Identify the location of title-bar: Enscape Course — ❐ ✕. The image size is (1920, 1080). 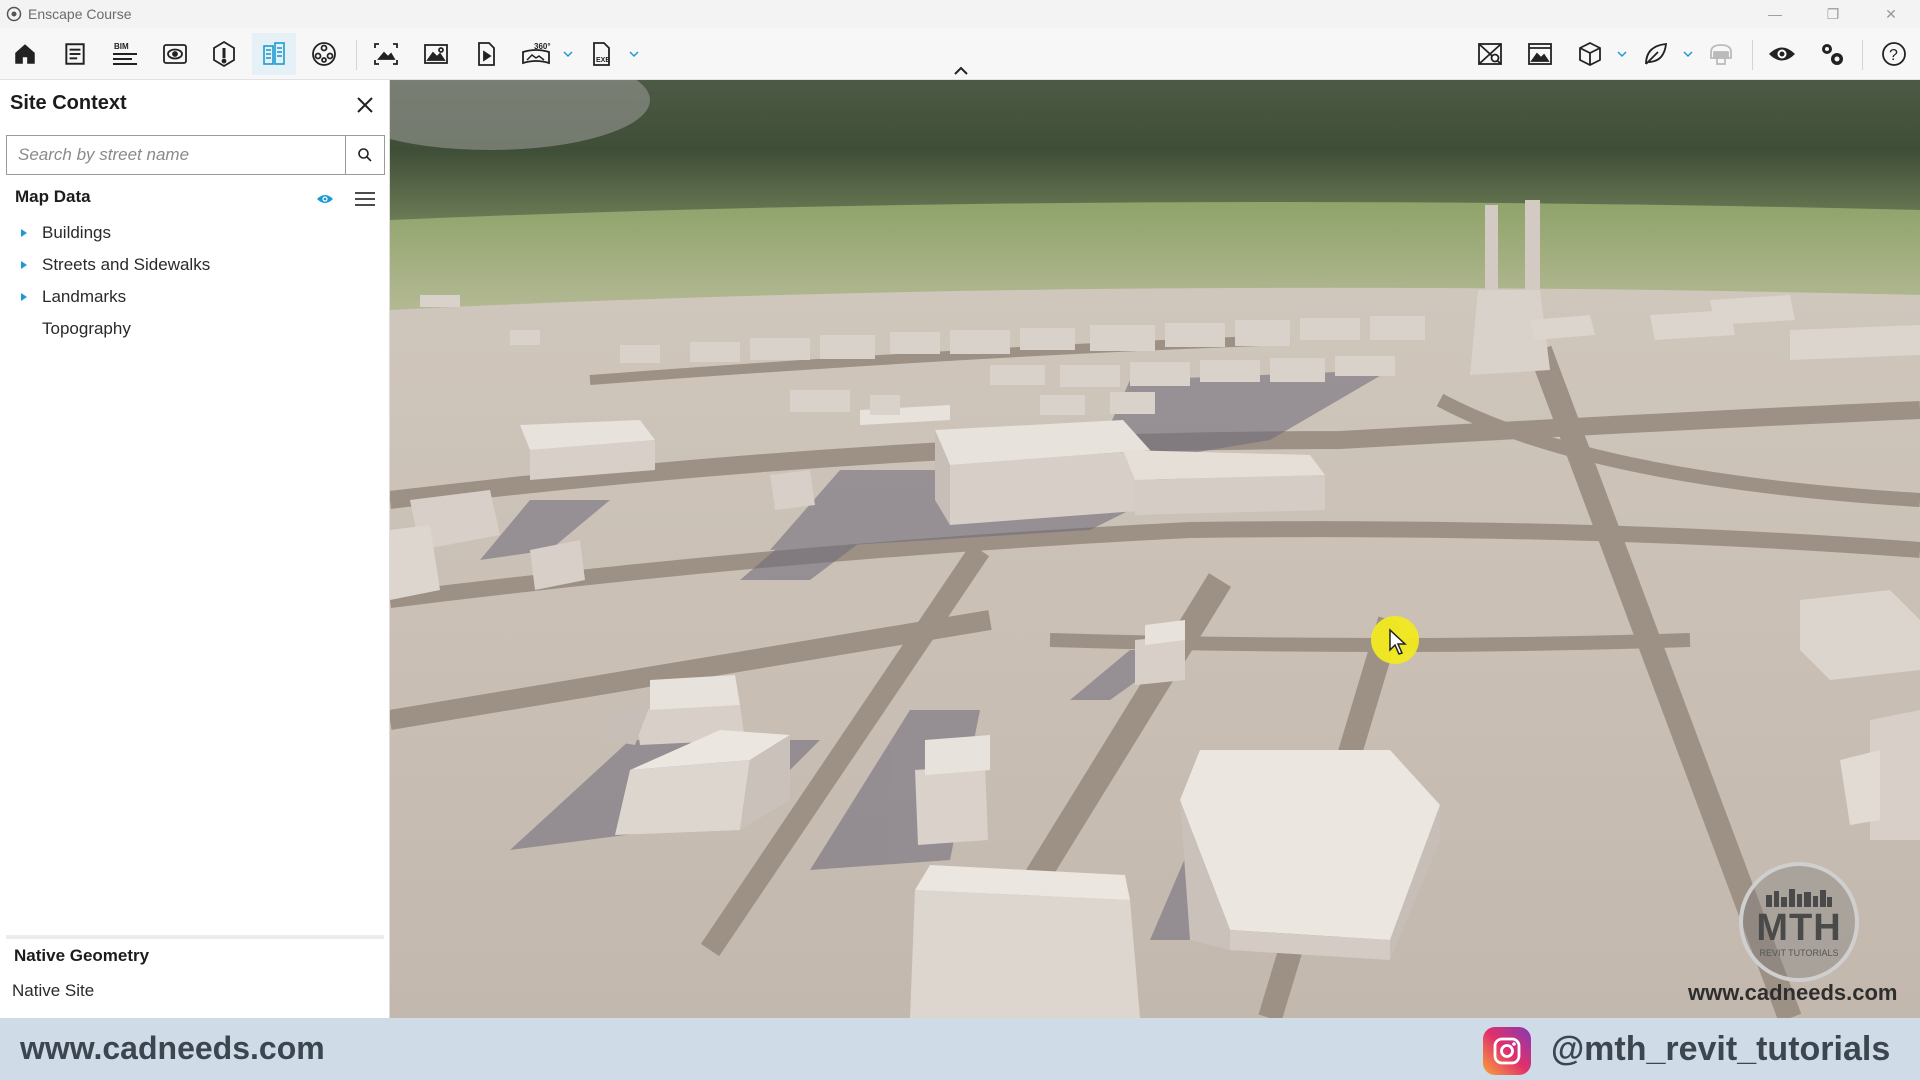
(960, 14).